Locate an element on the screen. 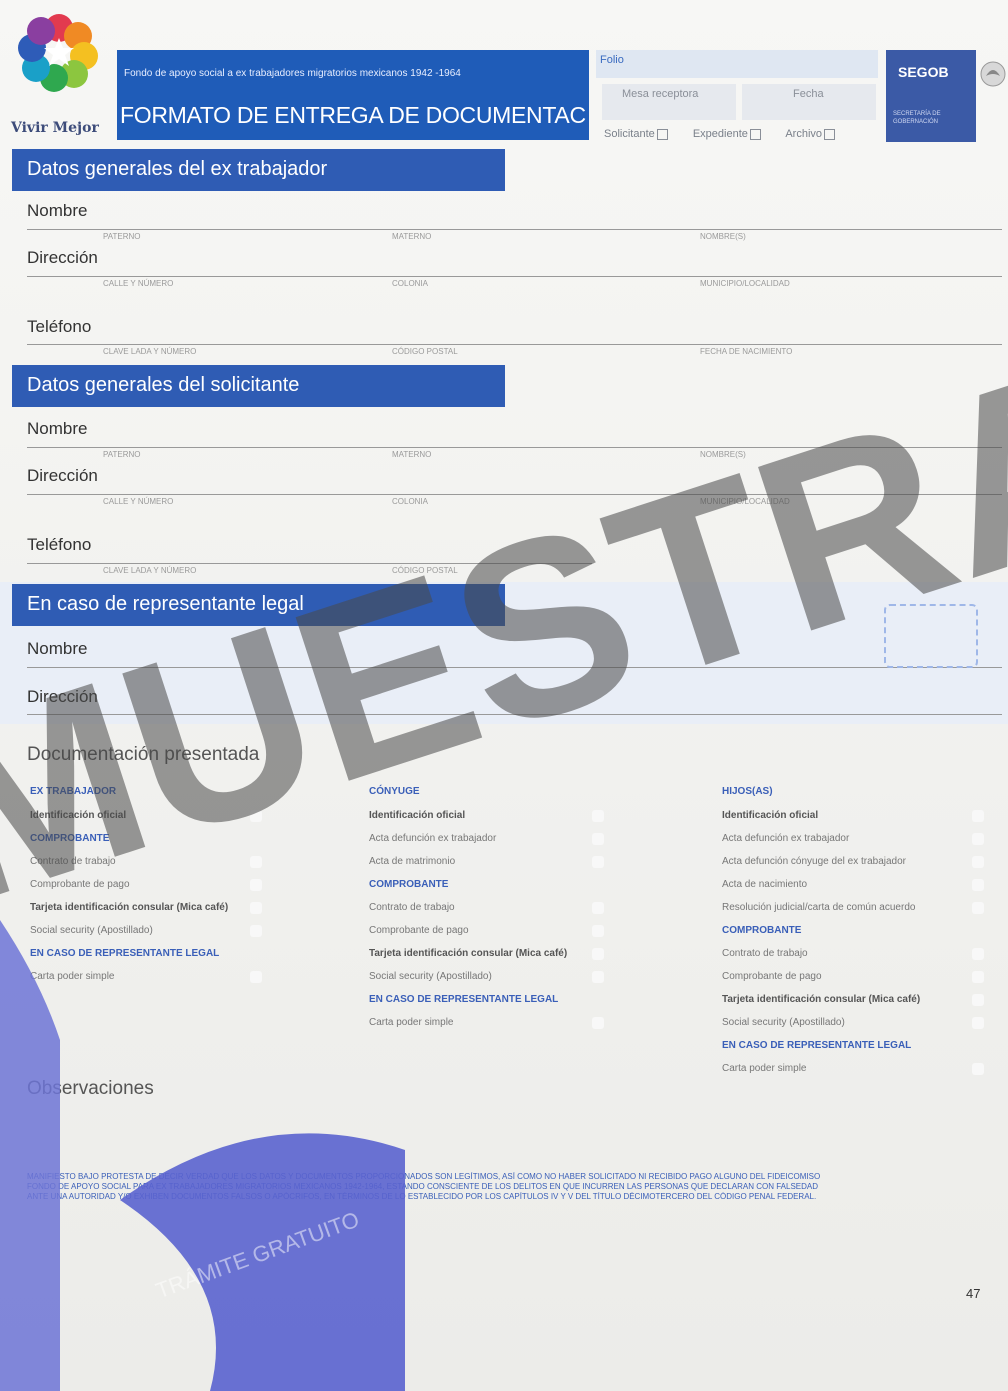  check-label-archivo: Archivo is located at coordinates (804, 134).